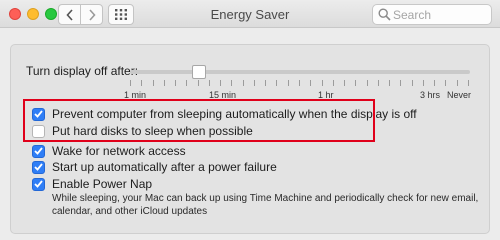 Image resolution: width=500 pixels, height=240 pixels. I want to click on display-sleep-slider-knob, so click(199, 72).